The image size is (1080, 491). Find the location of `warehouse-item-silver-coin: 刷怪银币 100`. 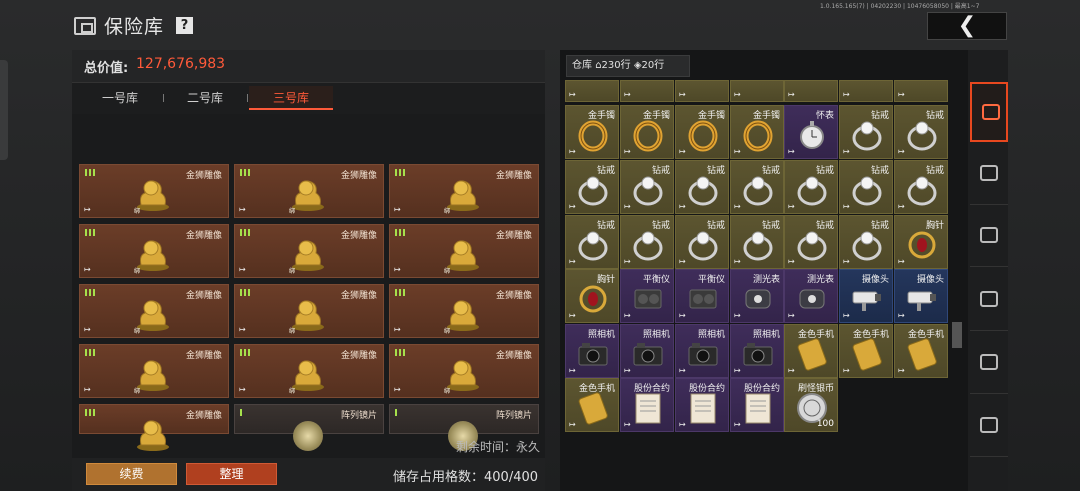

warehouse-item-silver-coin: 刷怪银币 100 is located at coordinates (811, 405).